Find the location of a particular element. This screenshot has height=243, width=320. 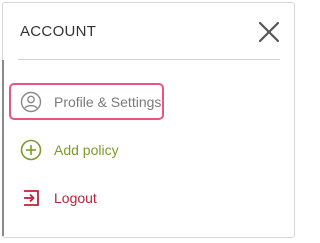

menu-item-profile-settings: Profile & Settings is located at coordinates (90, 102).